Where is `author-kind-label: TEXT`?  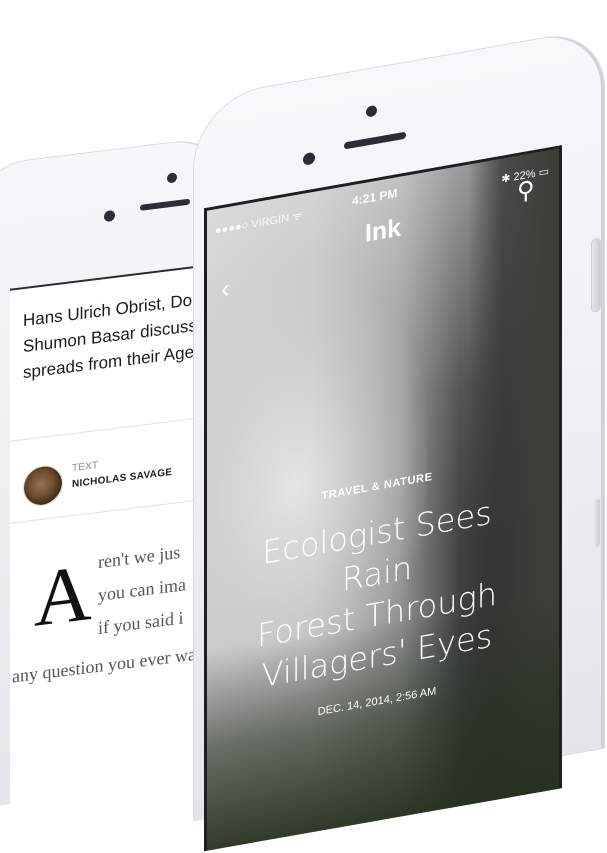
author-kind-label: TEXT is located at coordinates (85, 467).